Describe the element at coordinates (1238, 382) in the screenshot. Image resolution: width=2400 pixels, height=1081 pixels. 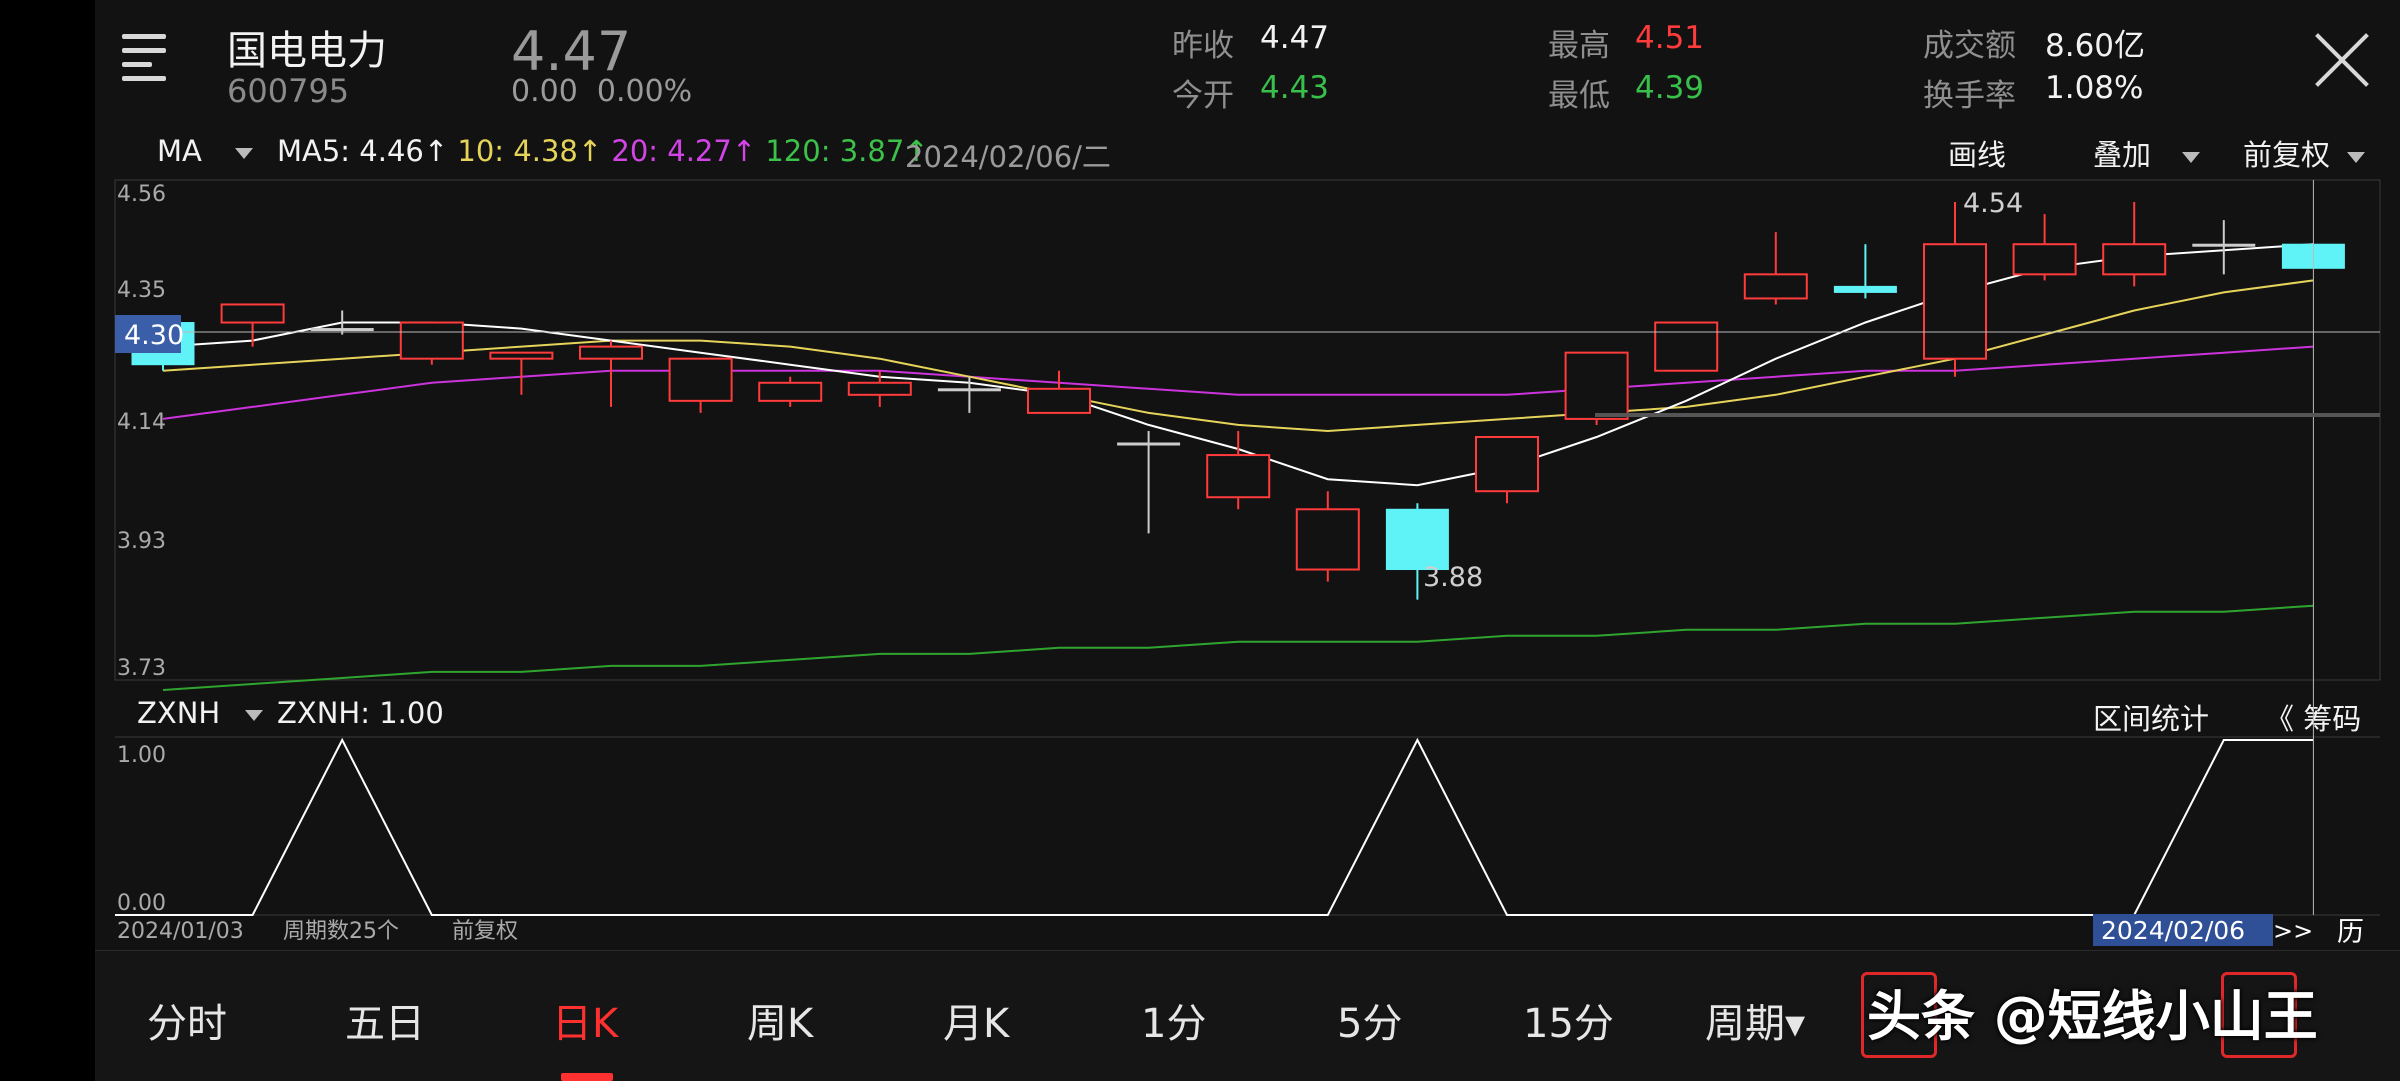
I see `ma20-line` at that location.